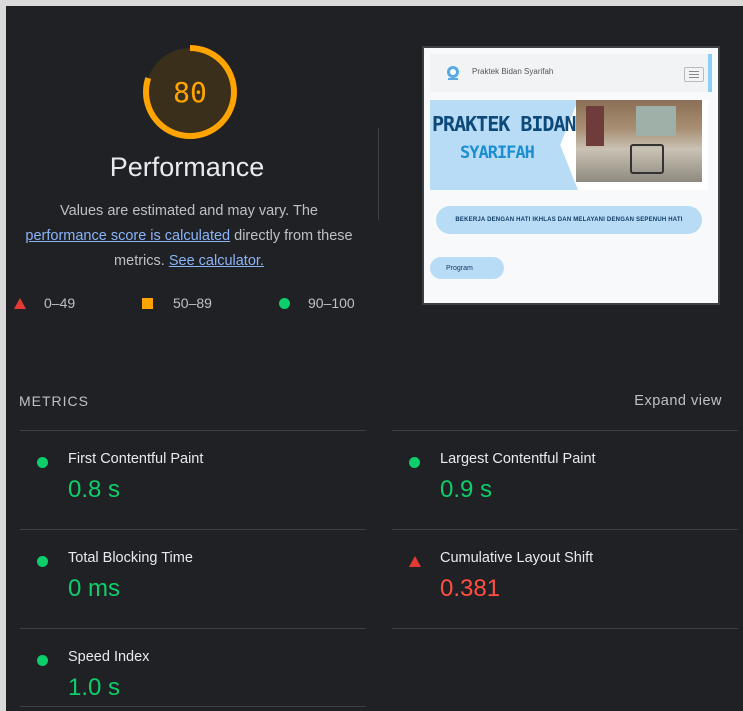  Describe the element at coordinates (639, 141) in the screenshot. I see `hero-photo` at that location.